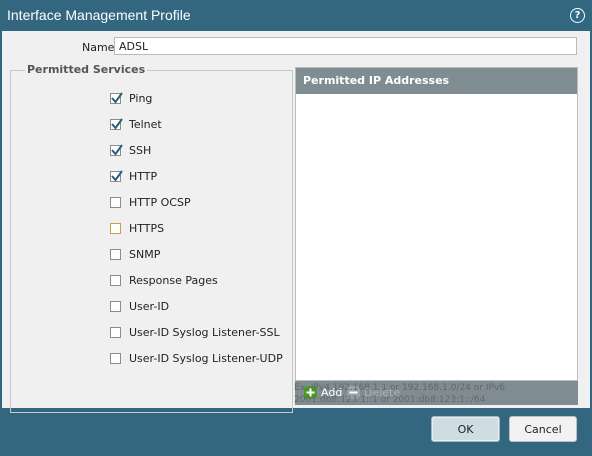 The image size is (592, 456). What do you see at coordinates (296, 15) in the screenshot?
I see `title-bar: Interface Management Profile ?` at bounding box center [296, 15].